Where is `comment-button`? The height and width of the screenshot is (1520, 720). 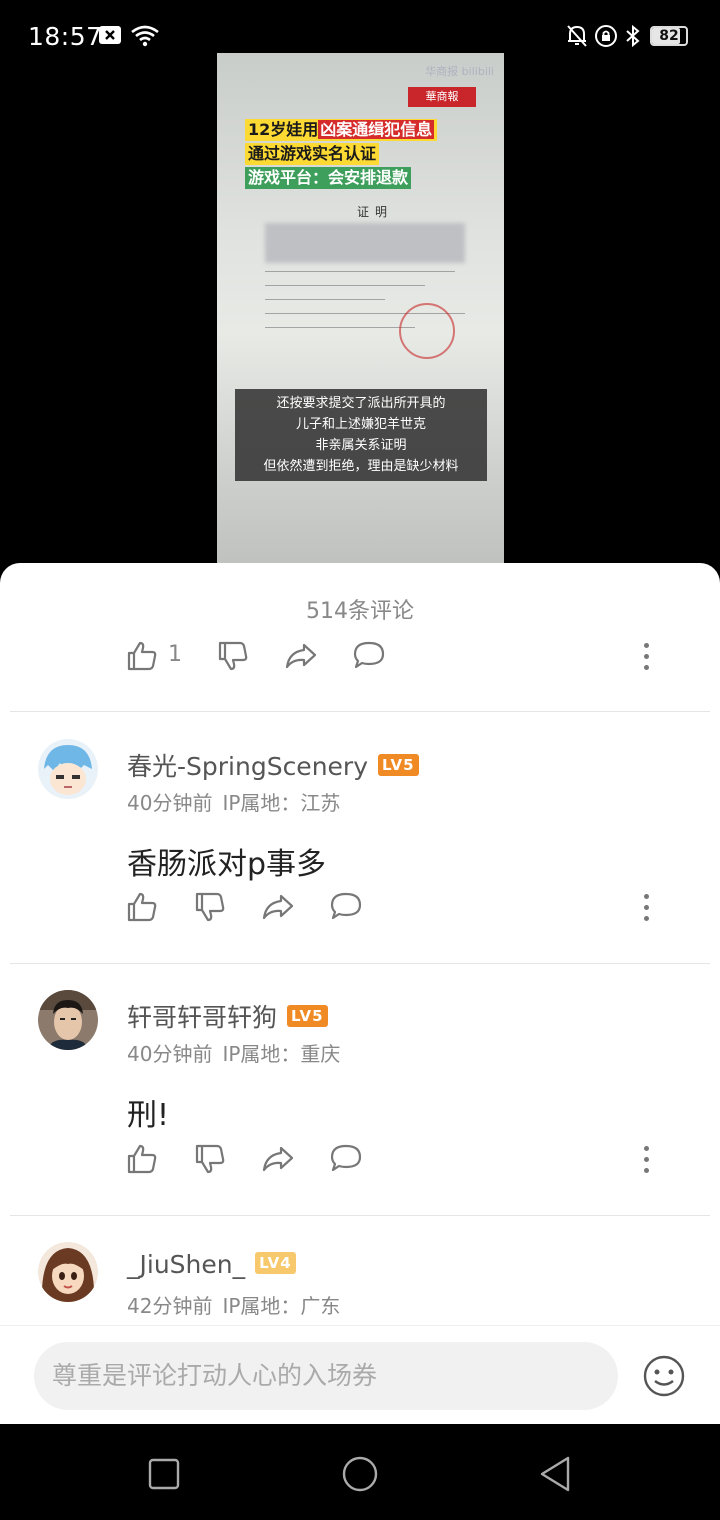 comment-button is located at coordinates (369, 656).